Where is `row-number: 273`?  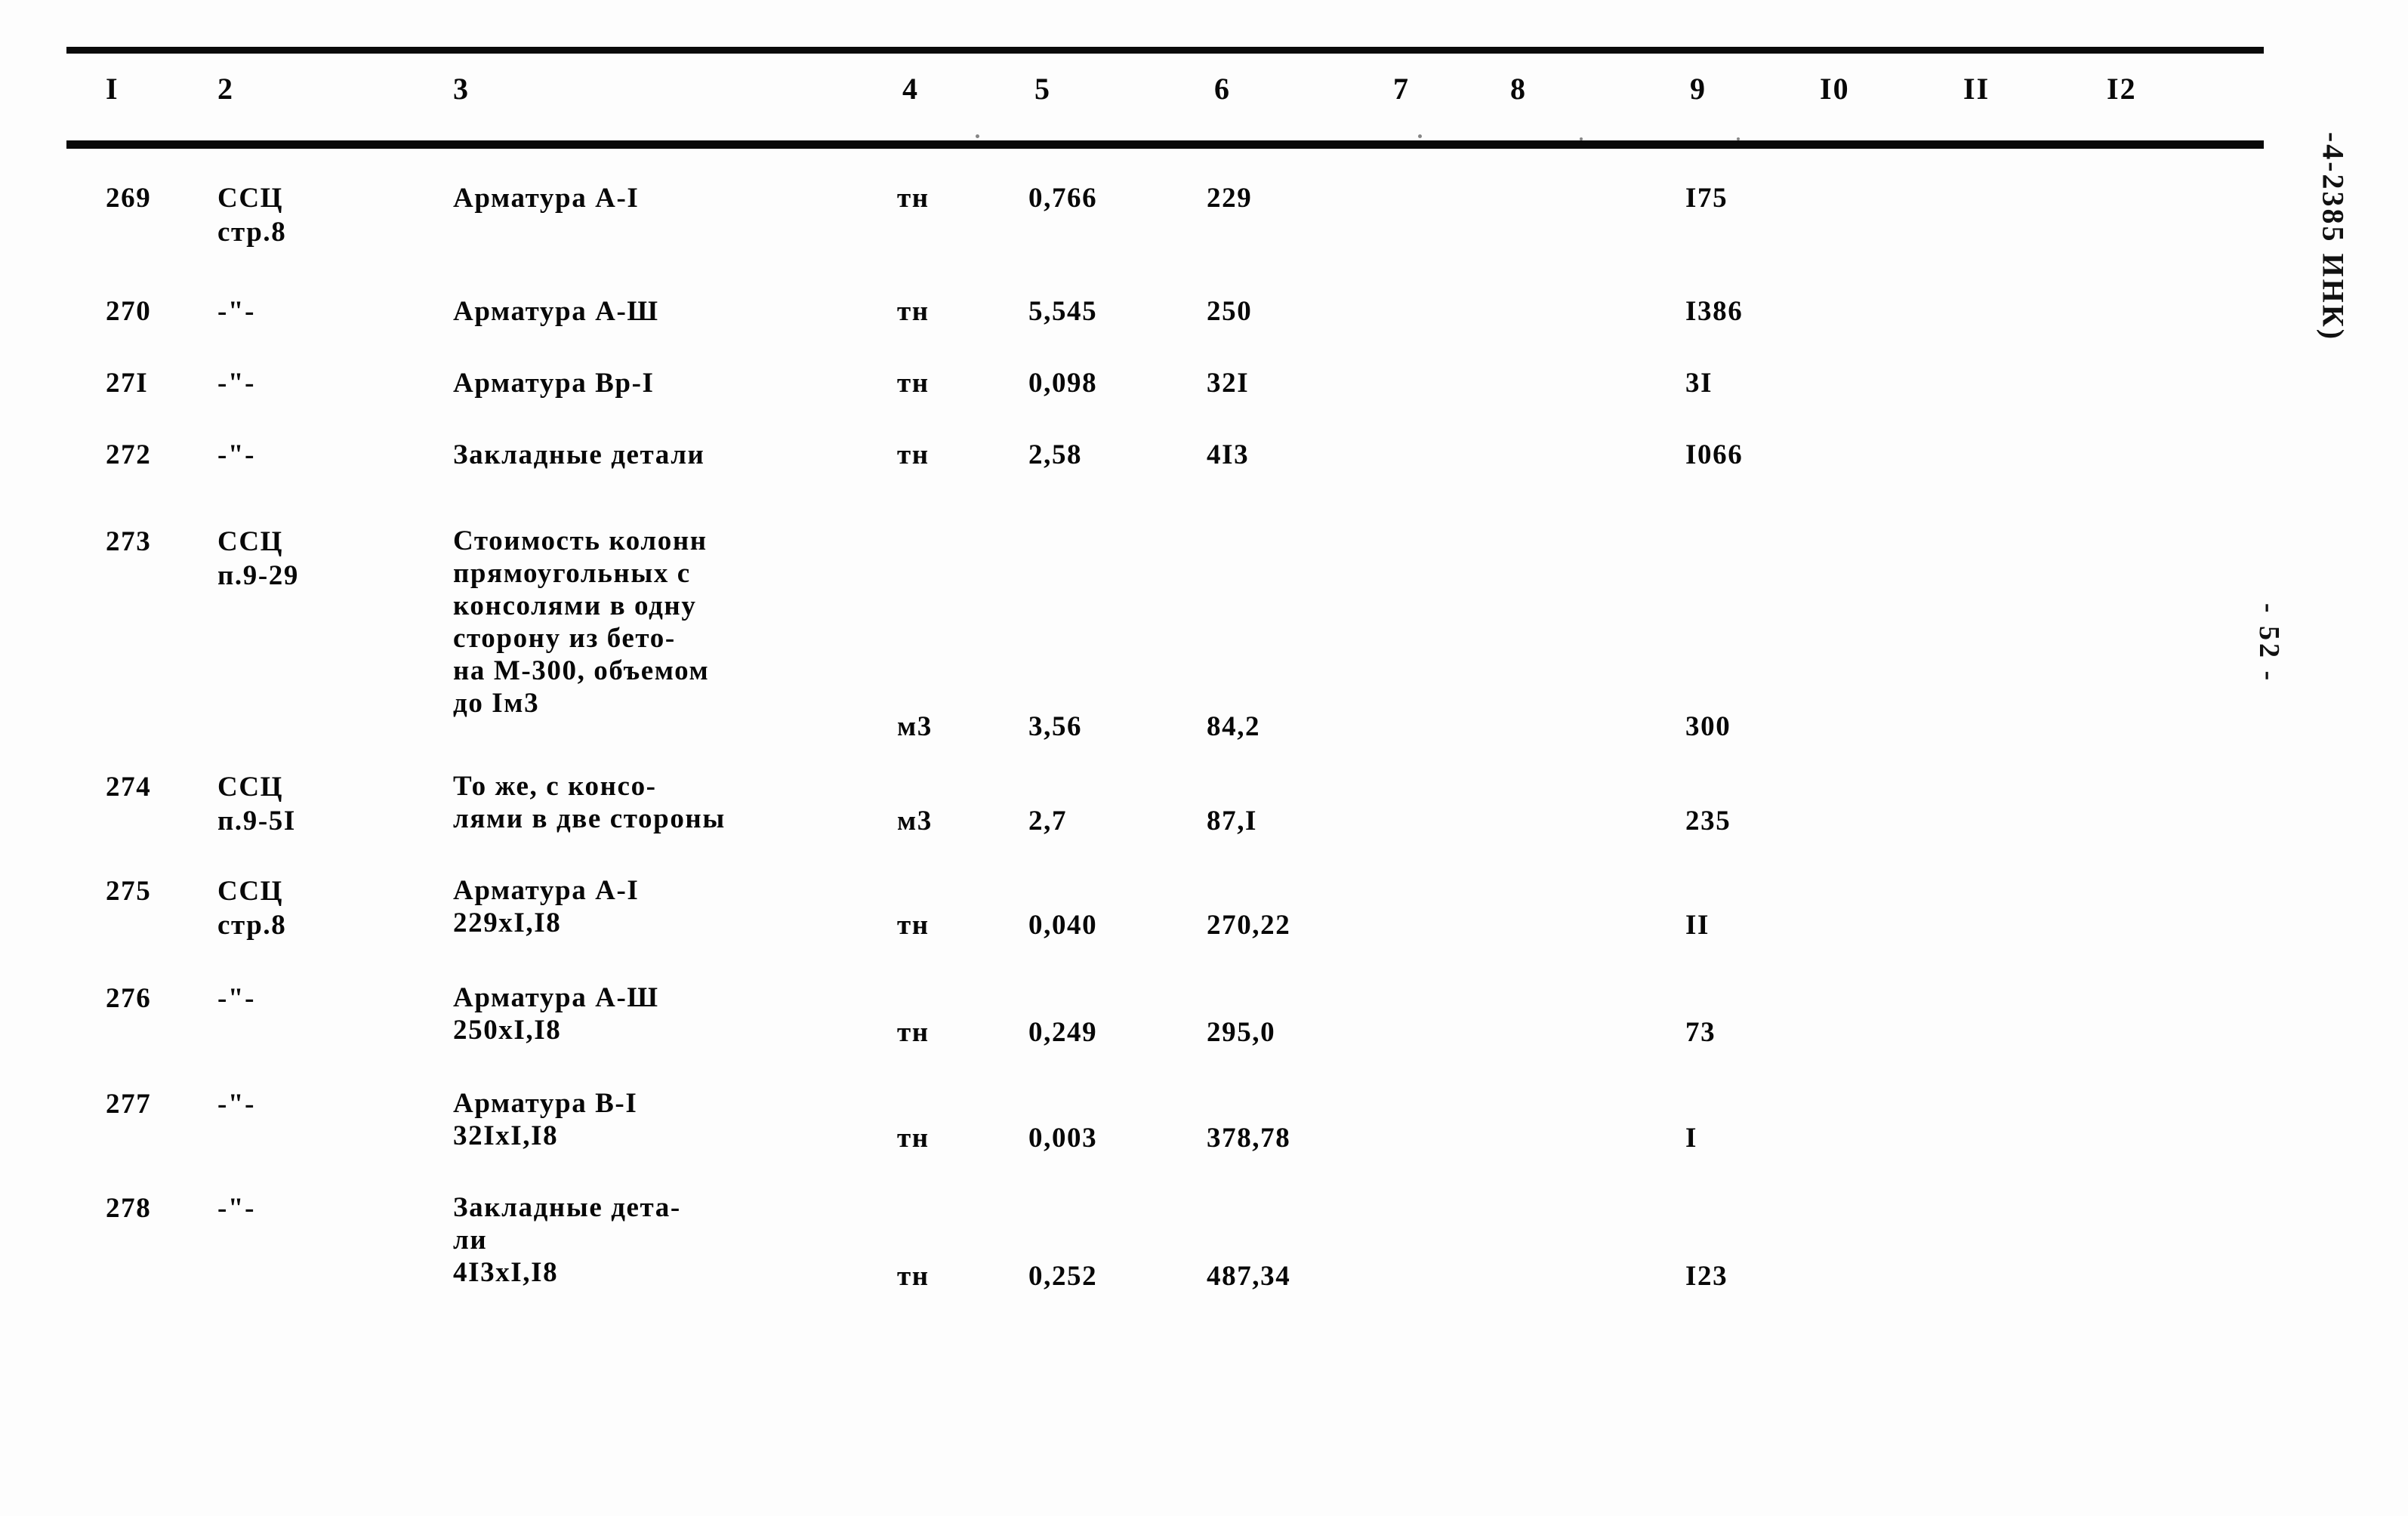
row-number: 273 is located at coordinates (129, 541).